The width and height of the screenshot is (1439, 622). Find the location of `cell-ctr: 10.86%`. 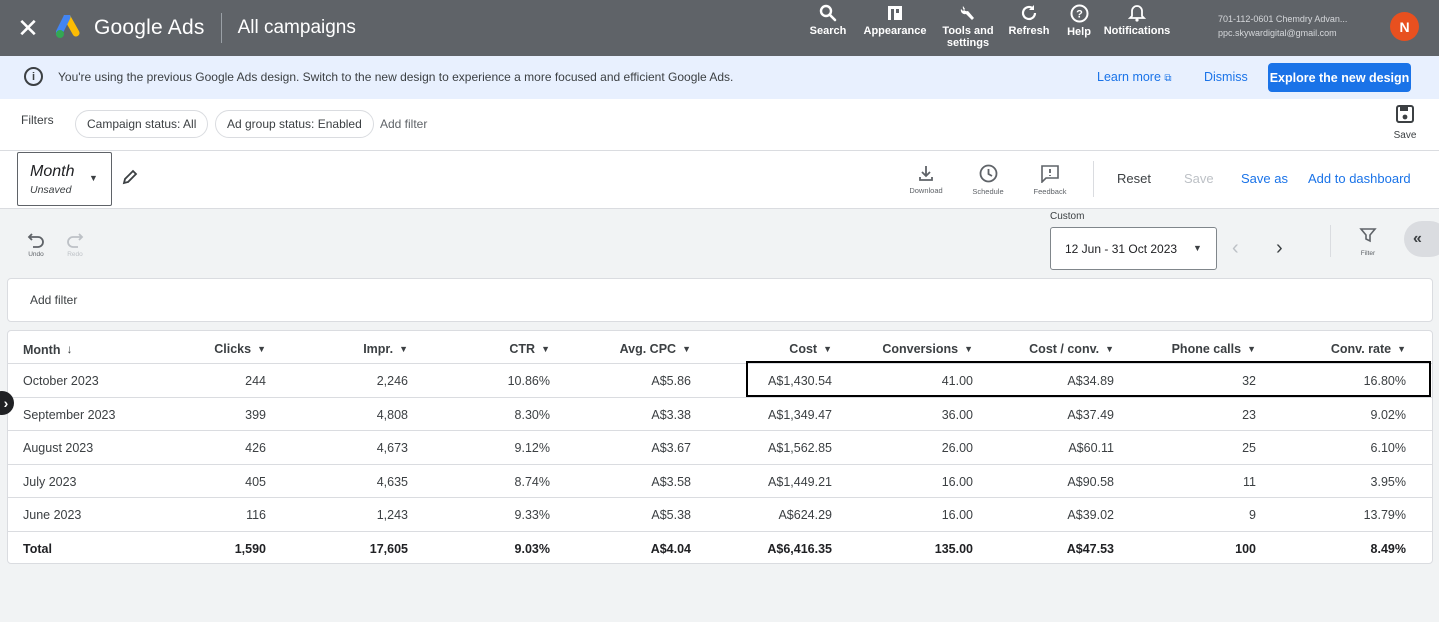

cell-ctr: 10.86% is located at coordinates (529, 381).